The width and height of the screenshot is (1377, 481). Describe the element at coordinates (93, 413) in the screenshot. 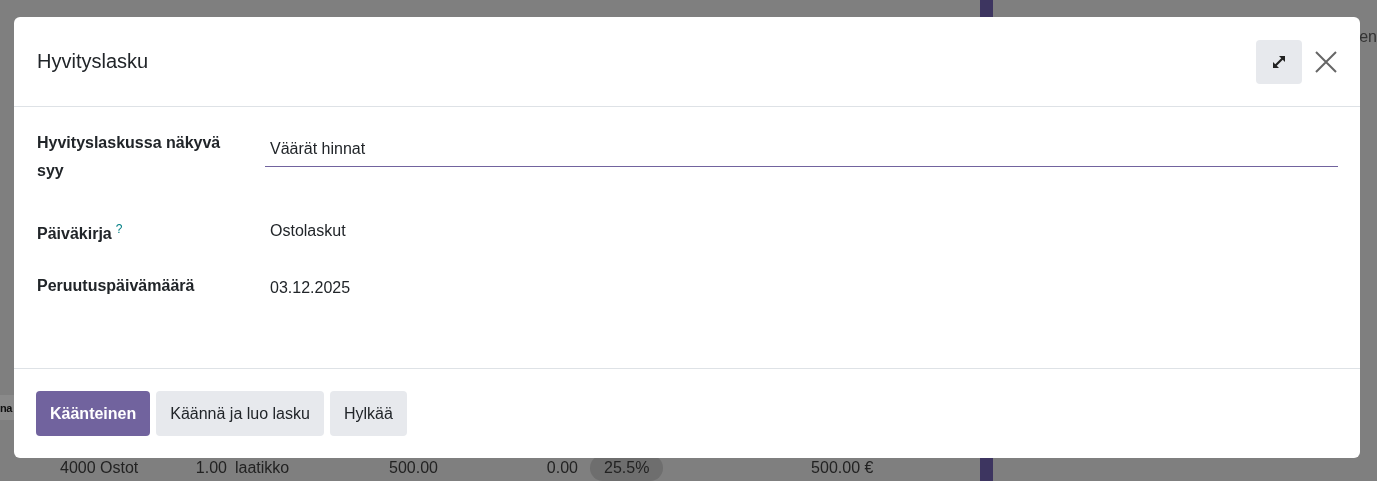

I see `primary-button: Käänteinen` at that location.